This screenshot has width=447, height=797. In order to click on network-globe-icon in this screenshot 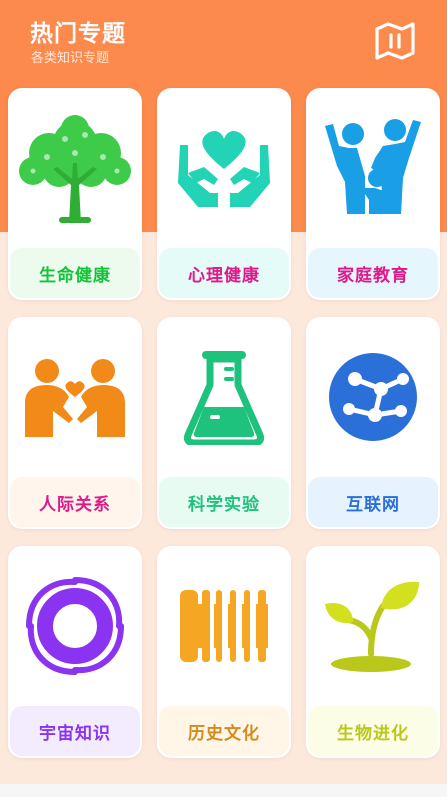, I will do `click(373, 397)`.